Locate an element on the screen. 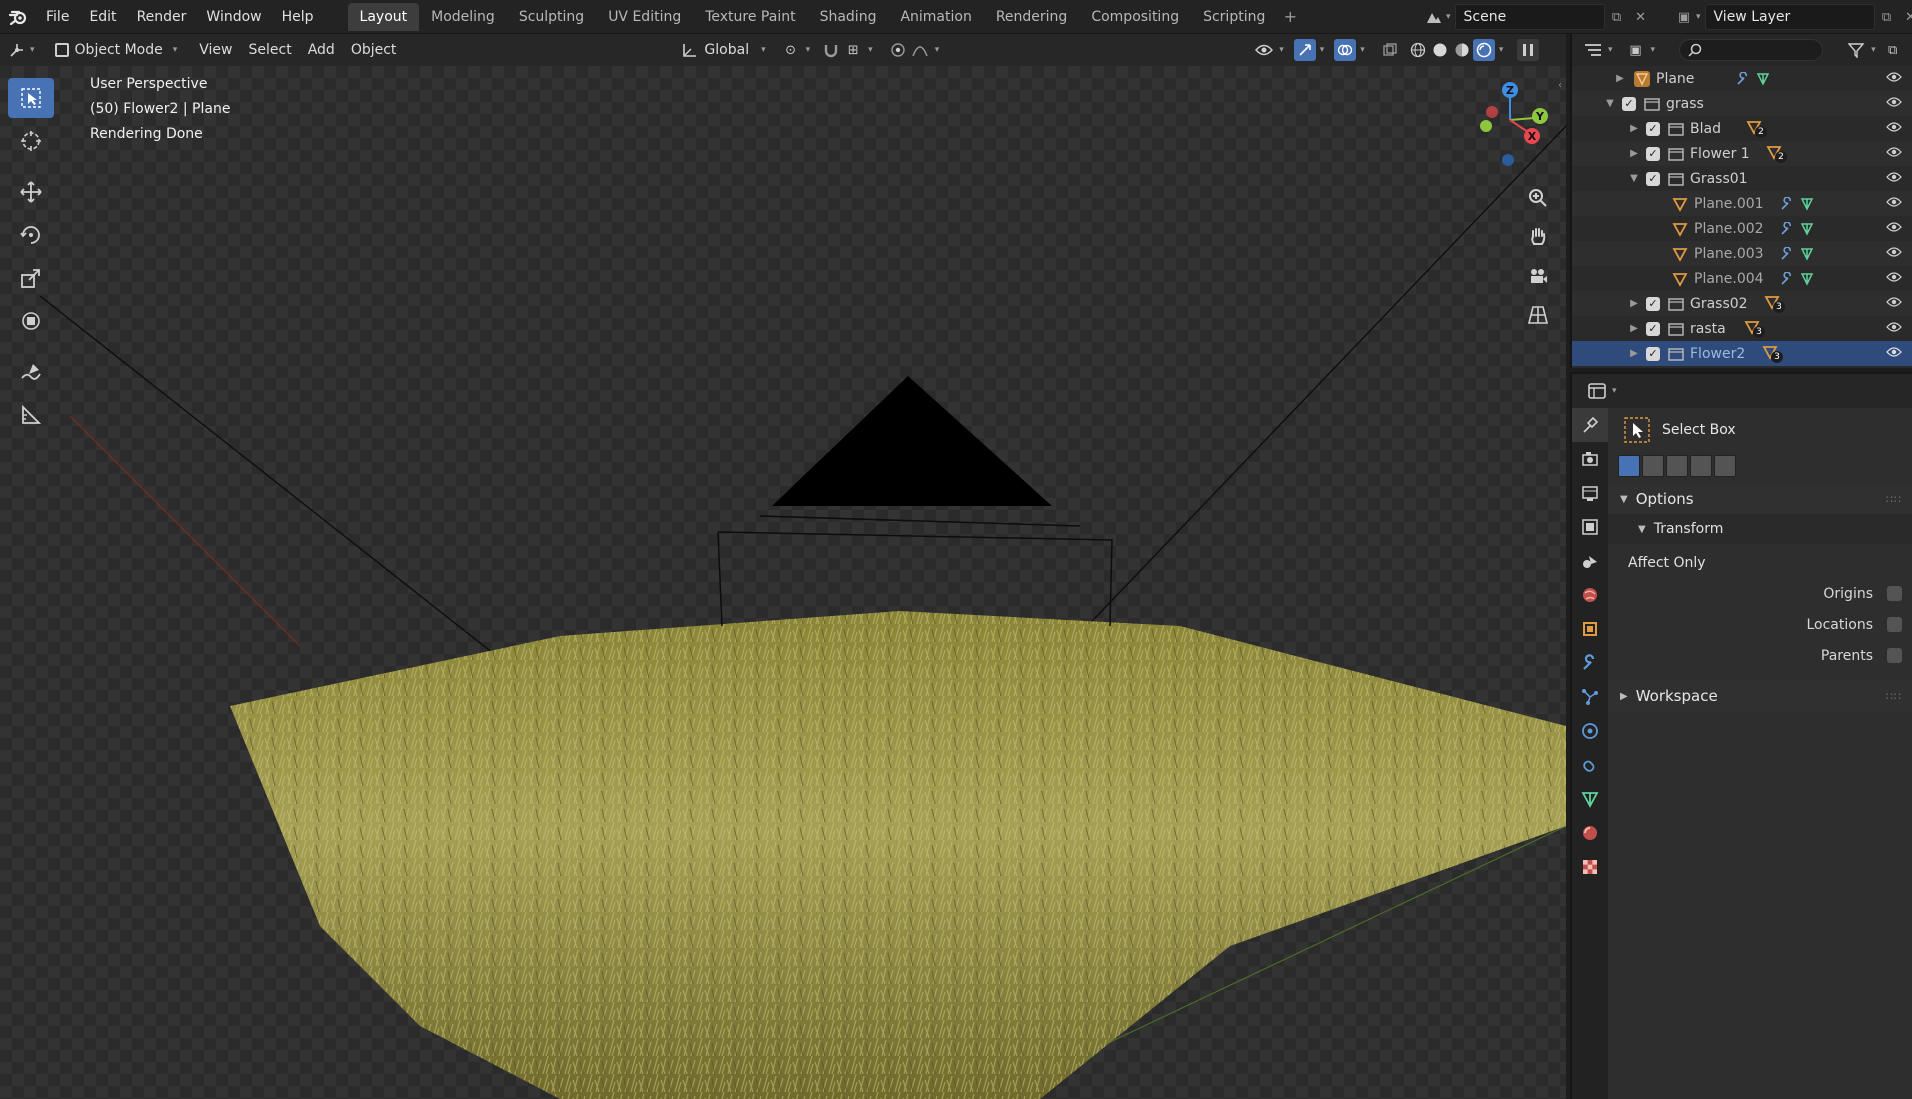 The height and width of the screenshot is (1099, 1912). origins-checkbox is located at coordinates (1894, 593).